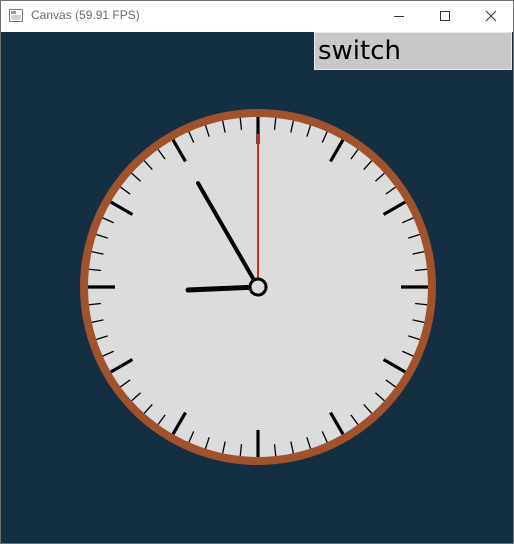  I want to click on center-pin, so click(258, 287).